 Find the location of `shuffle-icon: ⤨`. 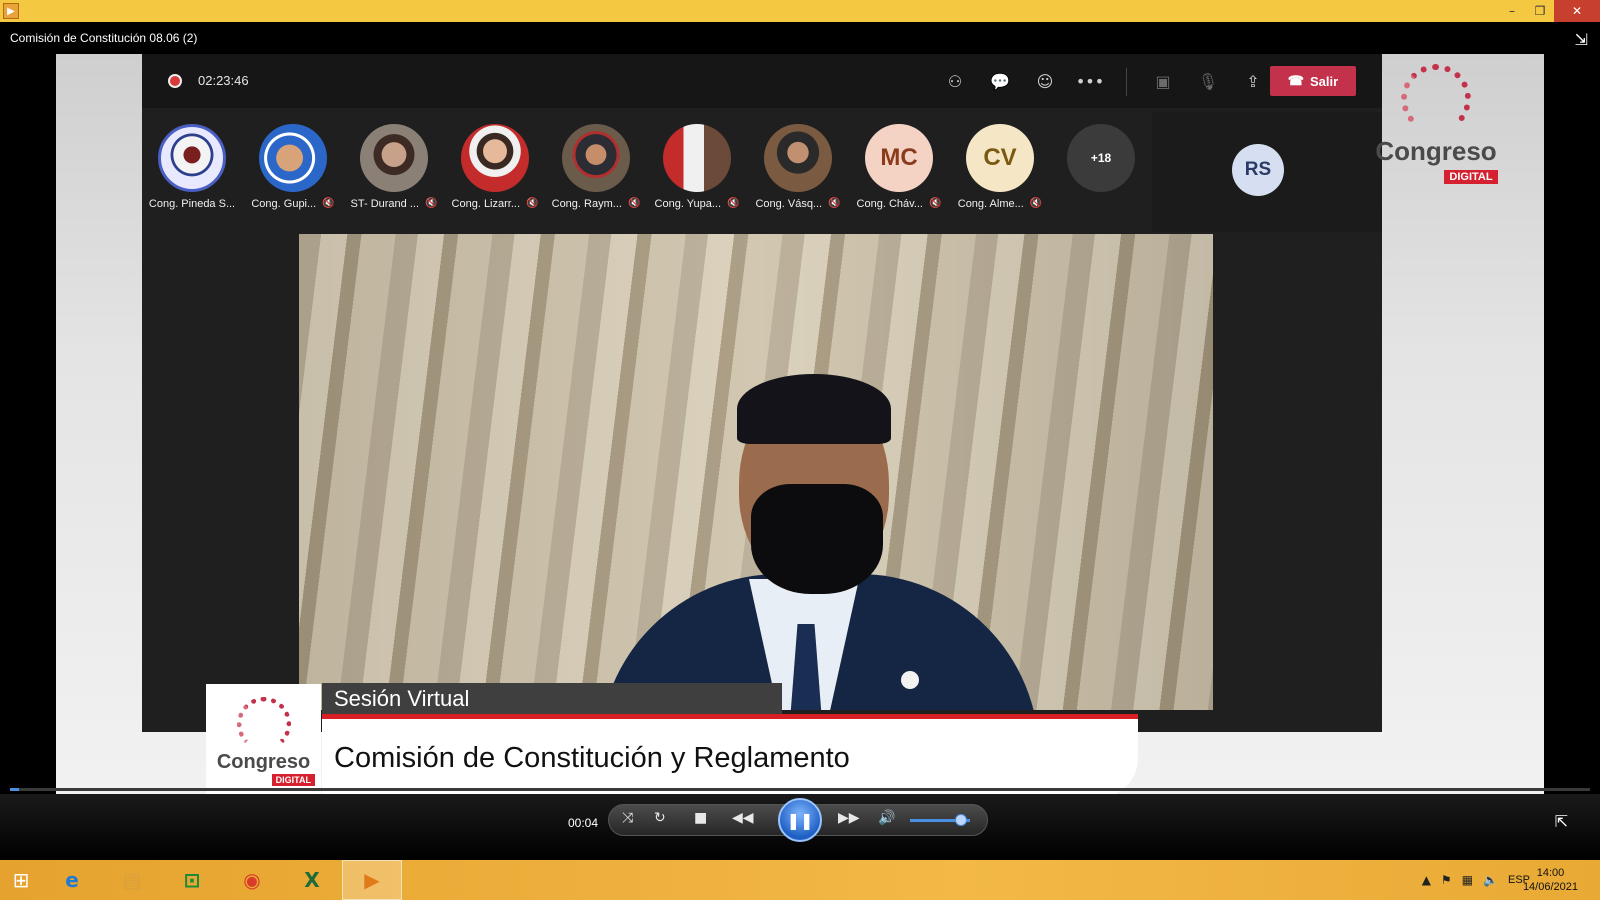

shuffle-icon: ⤨ is located at coordinates (627, 818).